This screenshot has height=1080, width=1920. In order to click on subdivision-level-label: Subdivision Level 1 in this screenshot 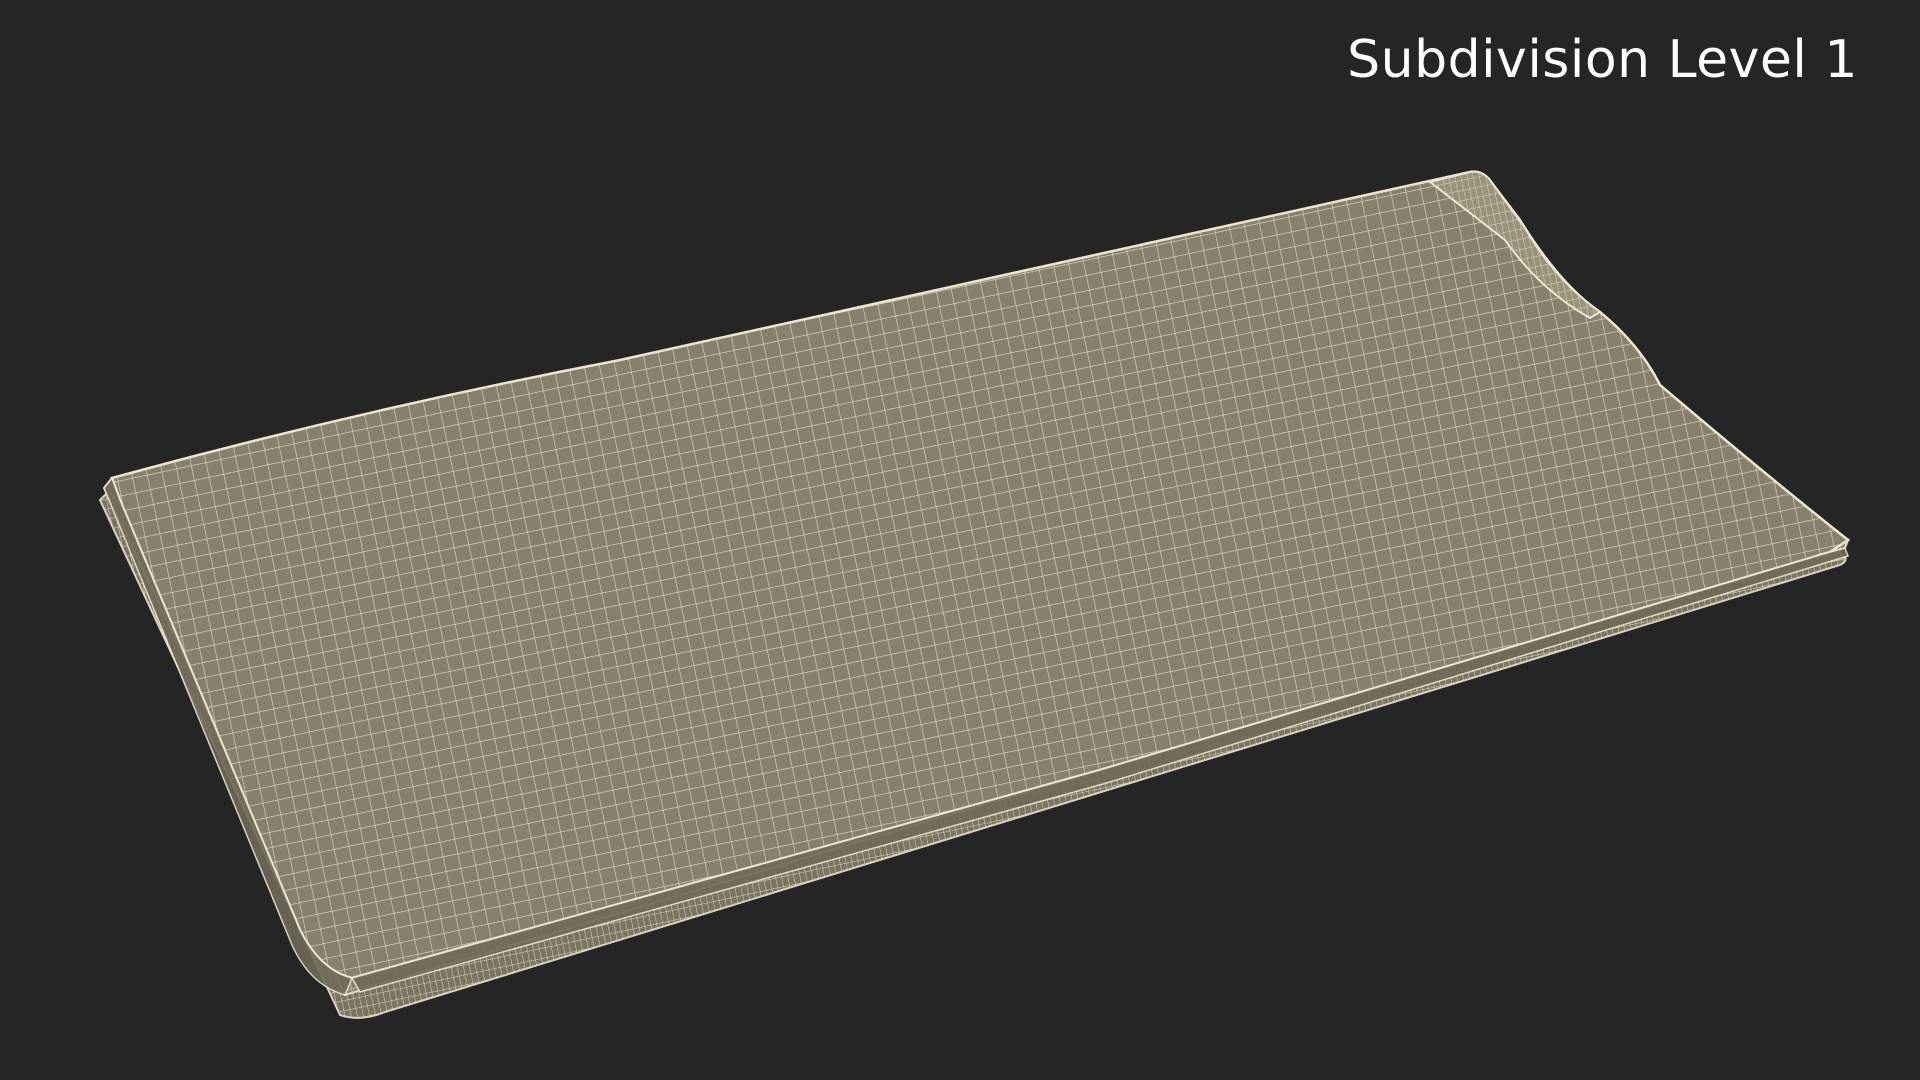, I will do `click(1602, 60)`.